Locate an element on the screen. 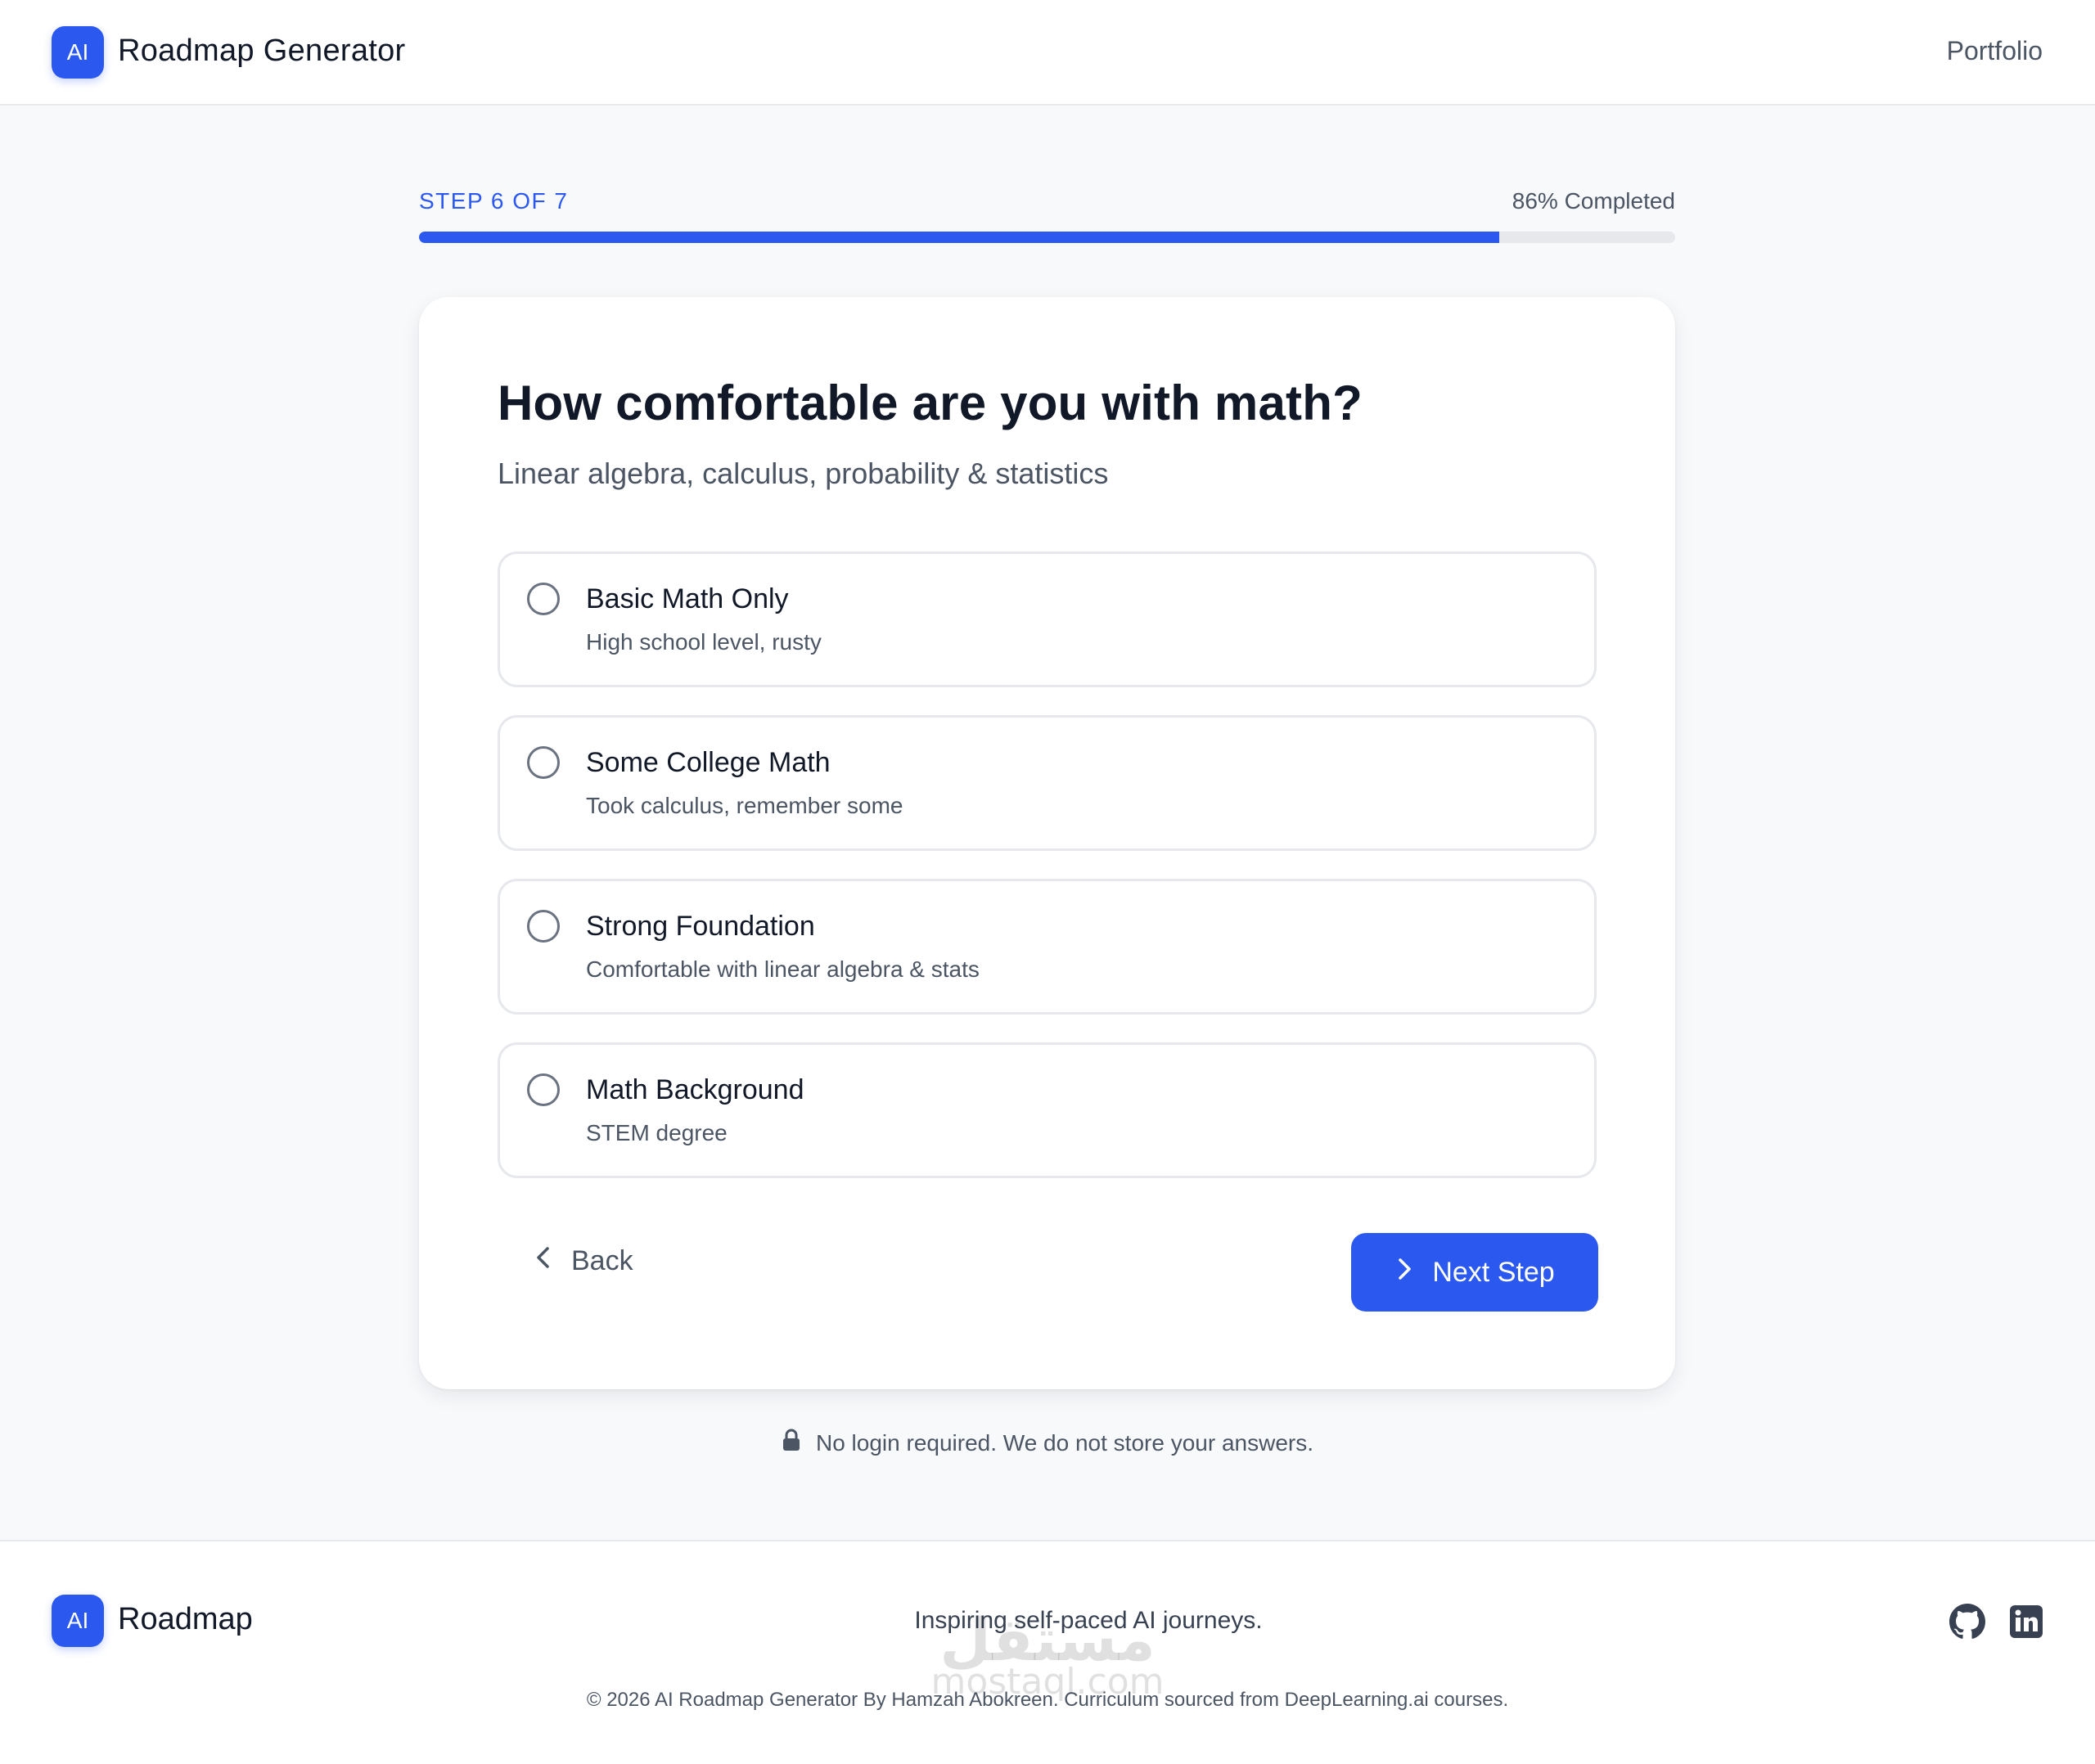 The height and width of the screenshot is (1764, 2095). next-button-label: Next Step is located at coordinates (1493, 1272).